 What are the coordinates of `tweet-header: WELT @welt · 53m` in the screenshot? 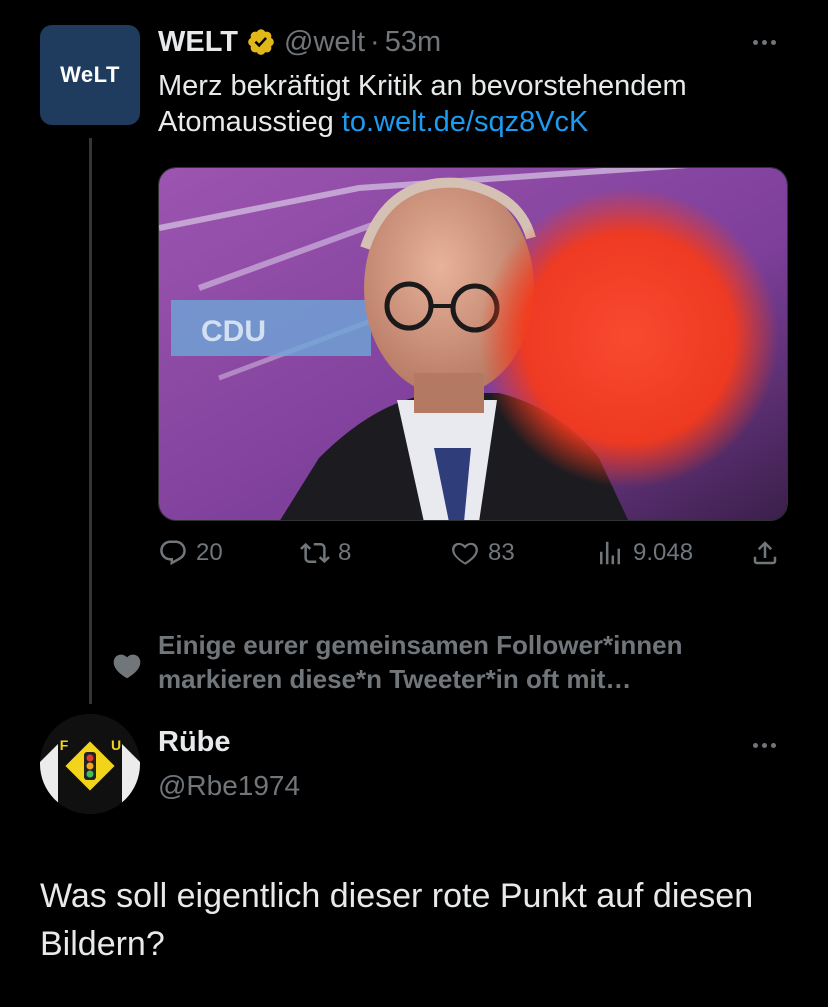 It's located at (299, 42).